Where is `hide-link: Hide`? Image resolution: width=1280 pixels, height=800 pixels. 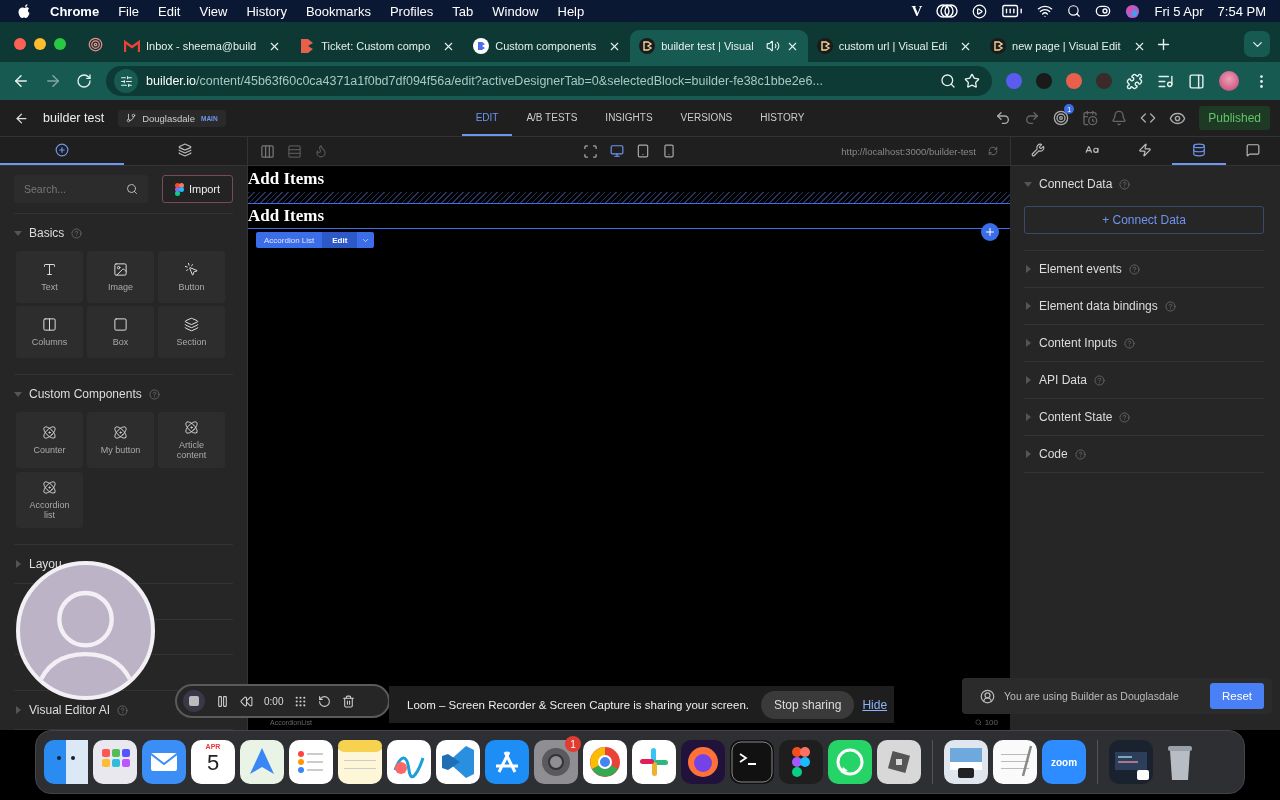
hide-link: Hide is located at coordinates (875, 704).